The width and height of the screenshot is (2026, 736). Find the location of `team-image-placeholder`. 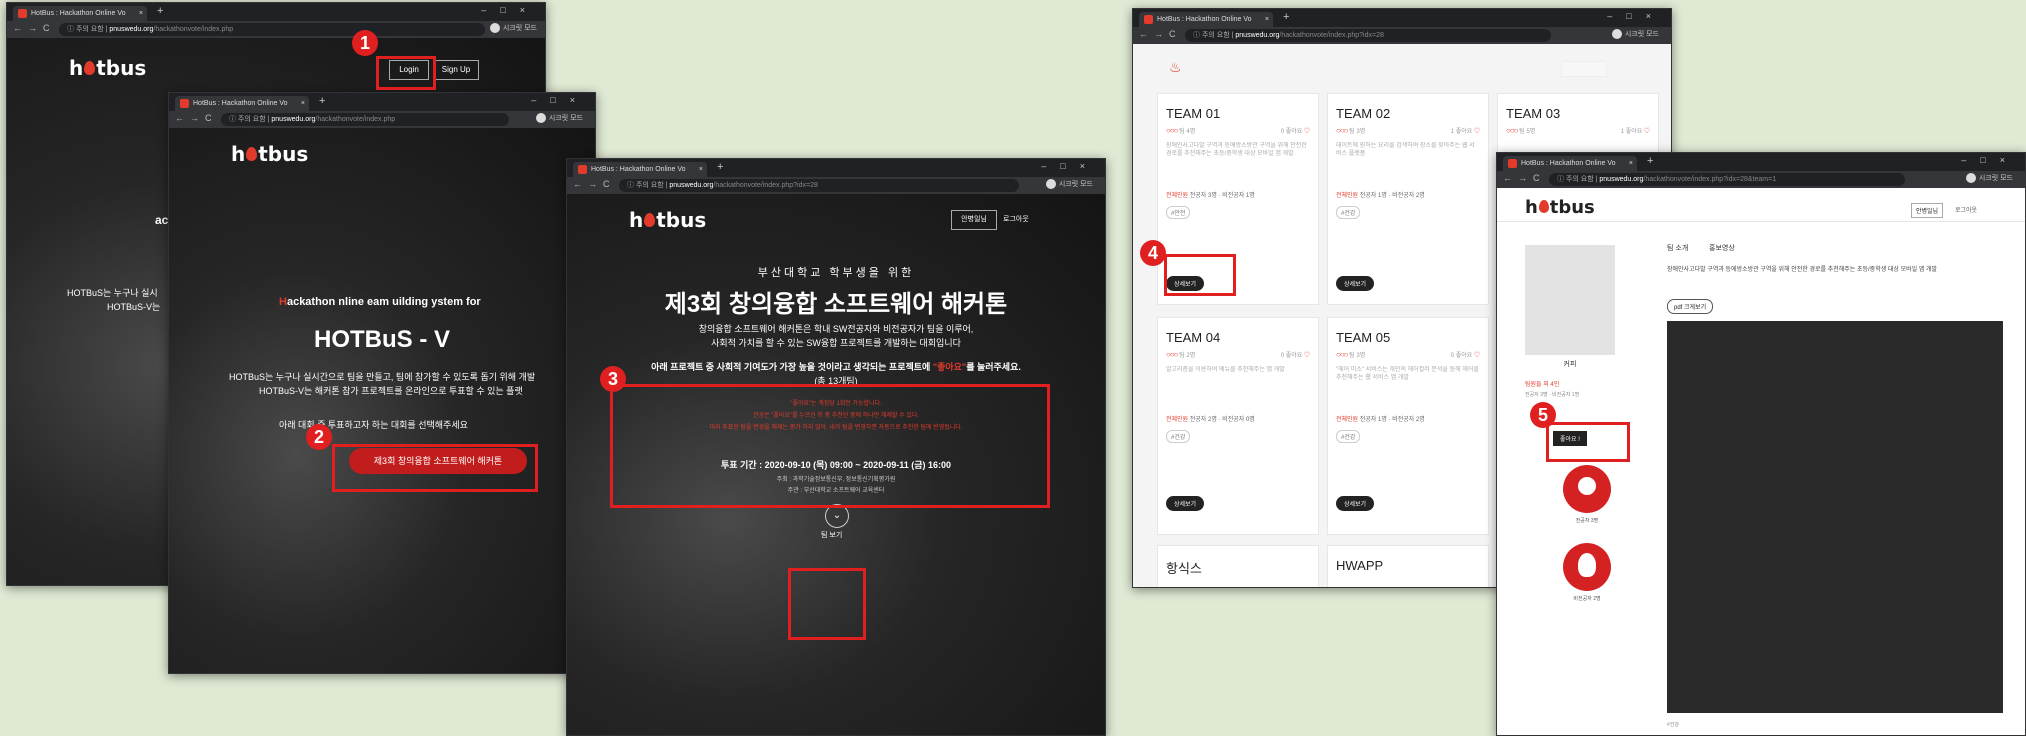

team-image-placeholder is located at coordinates (1570, 300).